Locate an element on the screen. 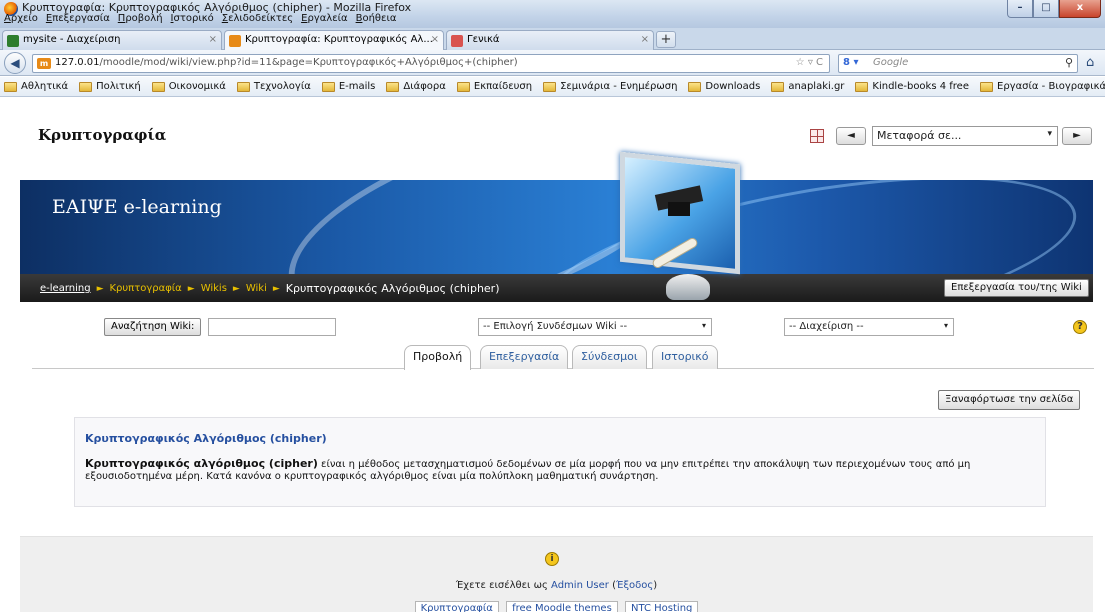 This screenshot has width=1105, height=612. breadcrumb-current: Κρυπτογραφικός Αλγόριθμος (chipher) is located at coordinates (392, 288).